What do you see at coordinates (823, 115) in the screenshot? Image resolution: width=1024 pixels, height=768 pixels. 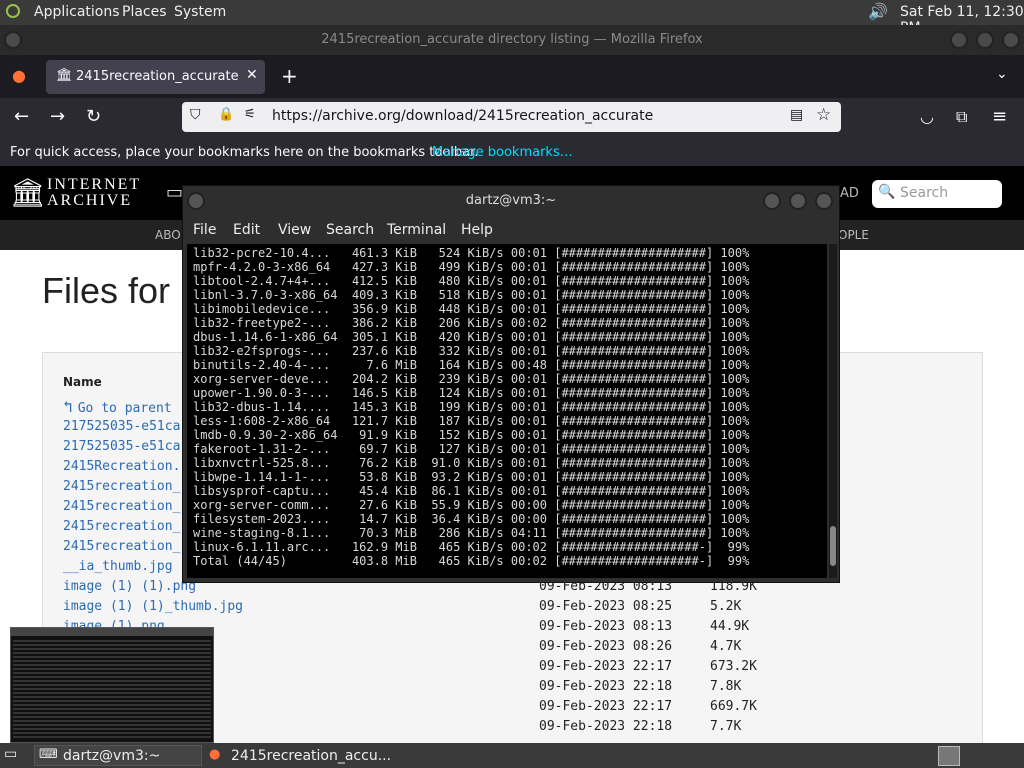 I see `bookmark-star-icon: ☆` at bounding box center [823, 115].